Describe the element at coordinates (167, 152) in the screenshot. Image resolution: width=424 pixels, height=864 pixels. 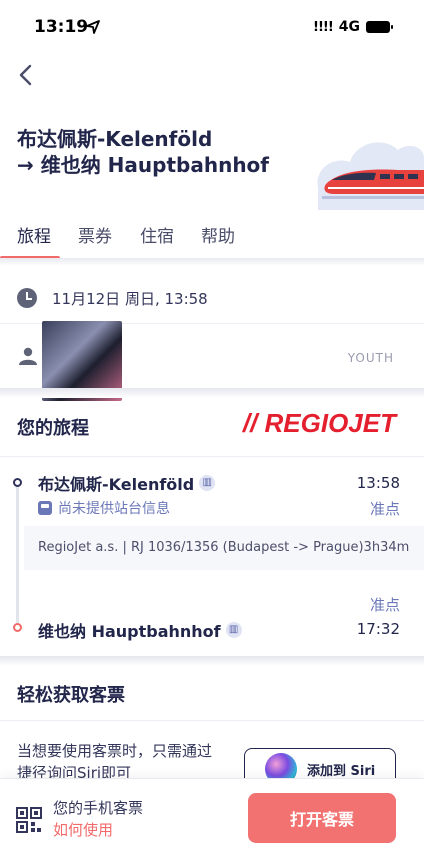
I see `route-title: 布达佩斯-Kelenföld → 维也纳 Hauptbahnhof` at that location.